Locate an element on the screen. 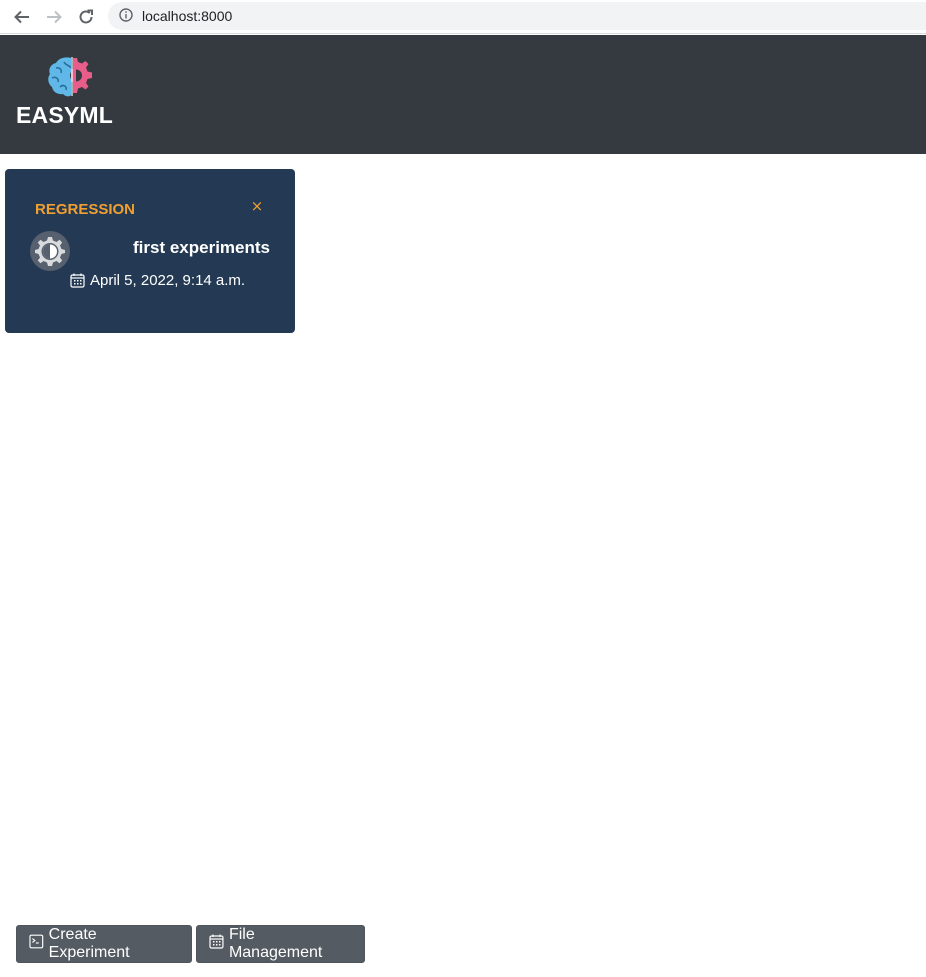 The height and width of the screenshot is (977, 926). experiment-name: first experiments is located at coordinates (201, 248).